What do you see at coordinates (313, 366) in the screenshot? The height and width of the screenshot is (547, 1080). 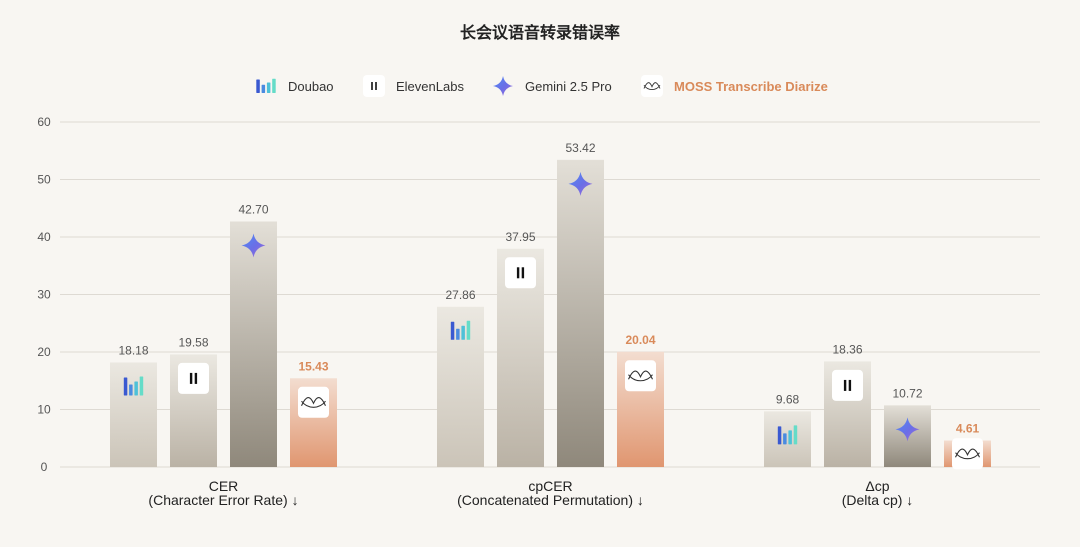 I see `data-label: 15.43` at bounding box center [313, 366].